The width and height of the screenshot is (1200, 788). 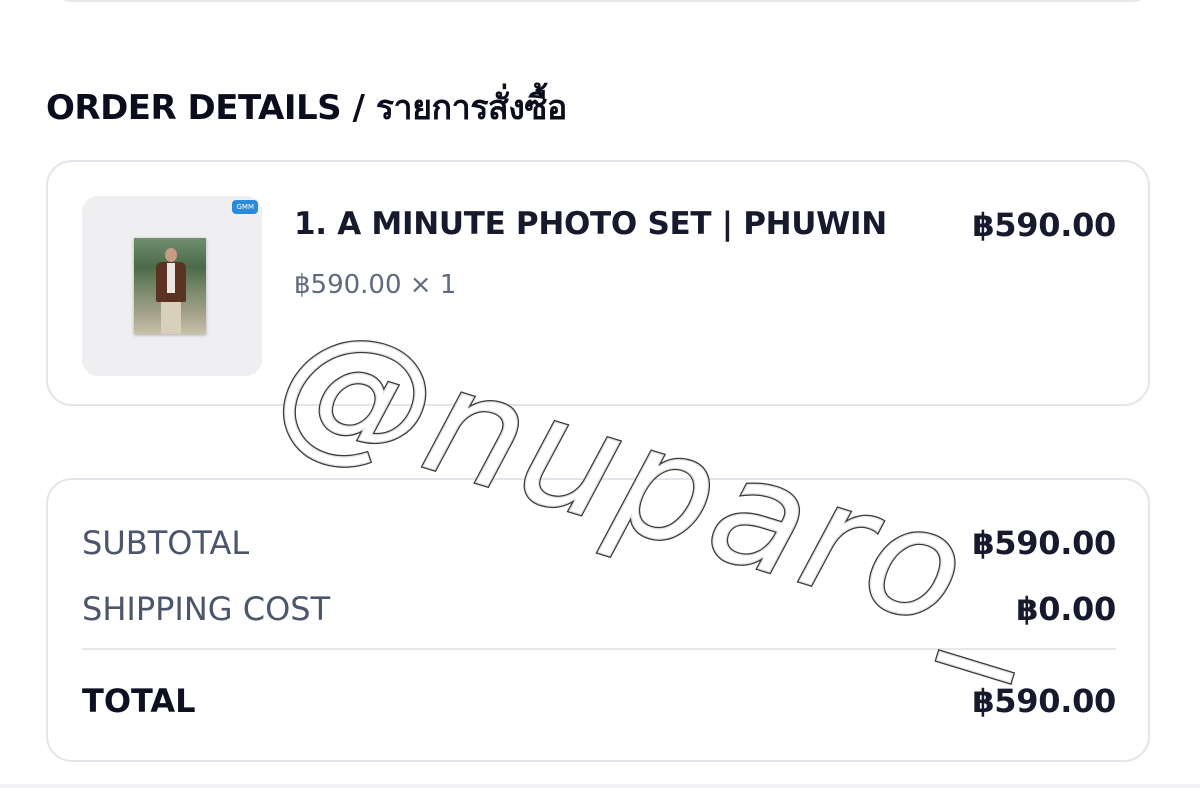 I want to click on photo-person-head, so click(x=171, y=255).